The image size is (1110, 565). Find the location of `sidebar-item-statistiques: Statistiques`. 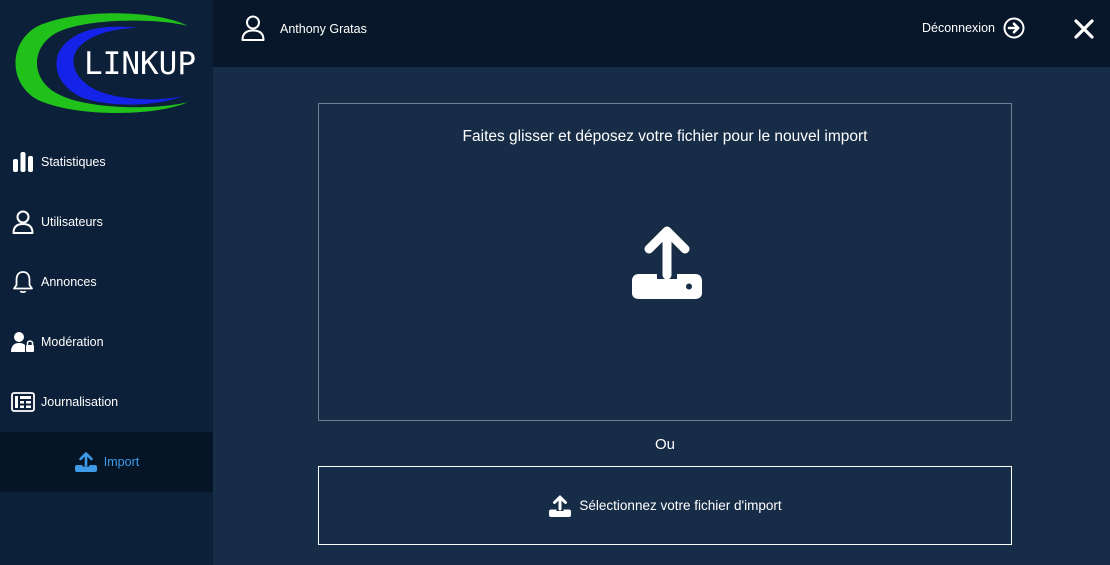

sidebar-item-statistiques: Statistiques is located at coordinates (106, 162).